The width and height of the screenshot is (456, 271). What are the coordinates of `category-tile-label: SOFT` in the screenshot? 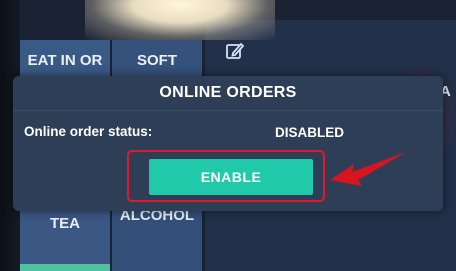 It's located at (157, 60).